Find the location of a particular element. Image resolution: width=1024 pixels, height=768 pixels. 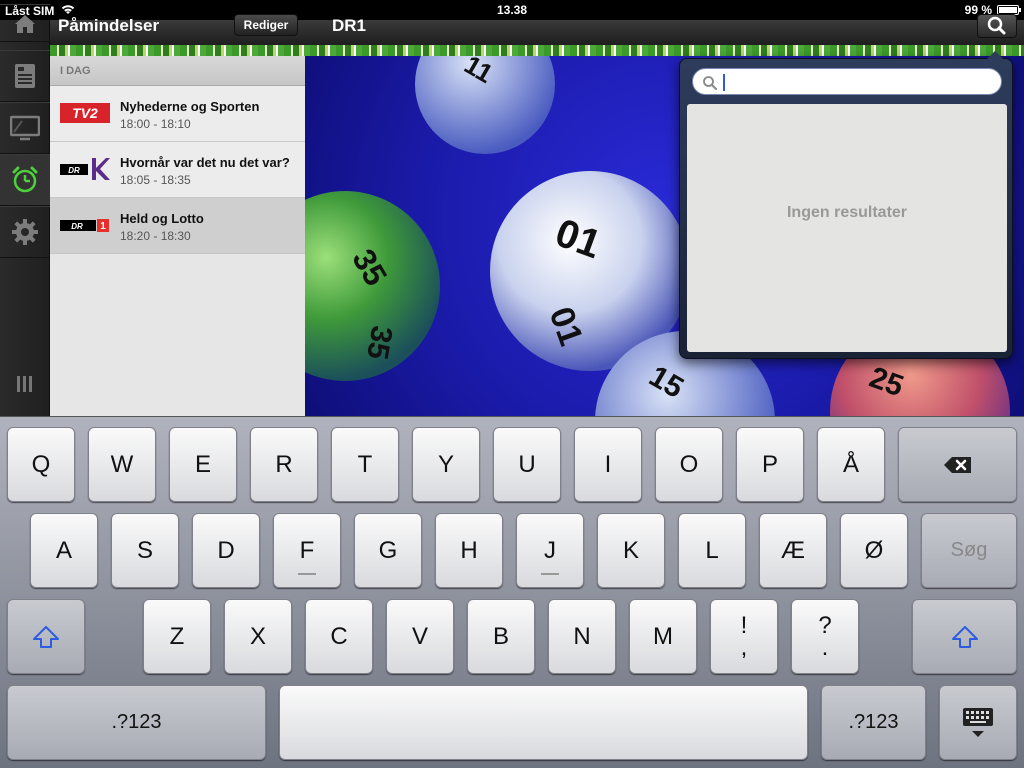

key-j-label: J is located at coordinates (550, 550).